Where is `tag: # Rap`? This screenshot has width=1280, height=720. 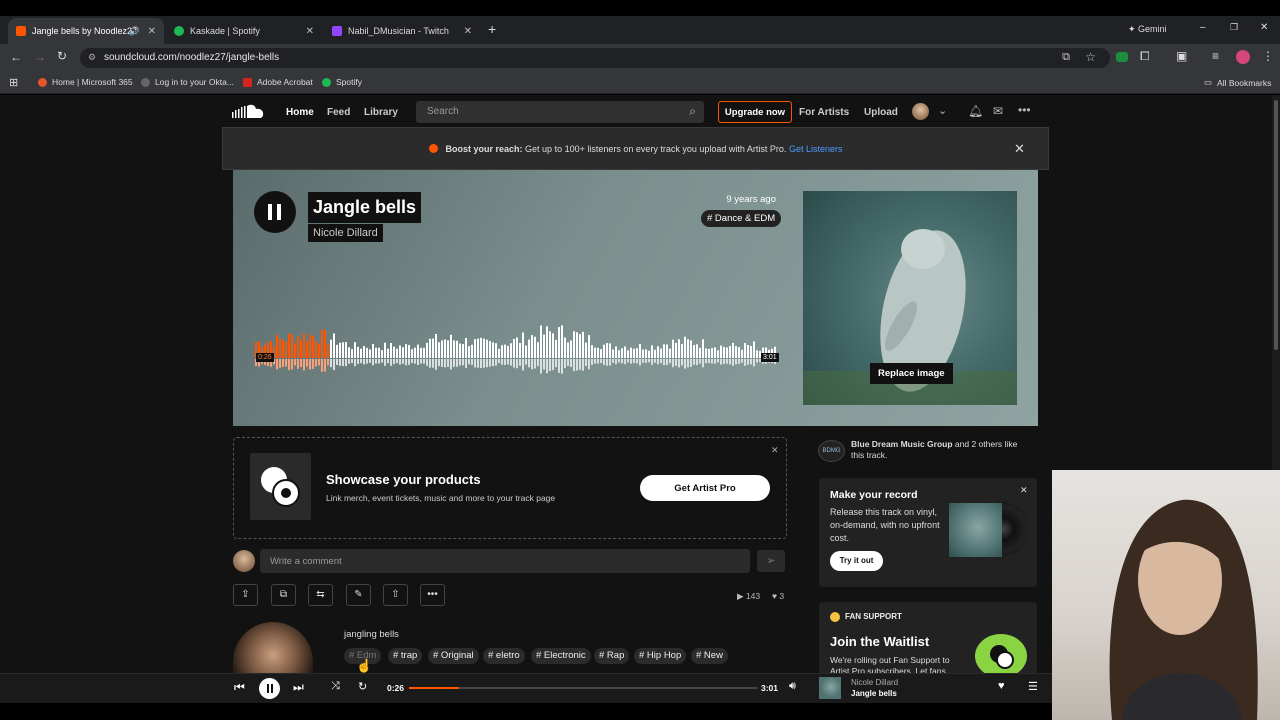
tag: # Rap is located at coordinates (612, 656).